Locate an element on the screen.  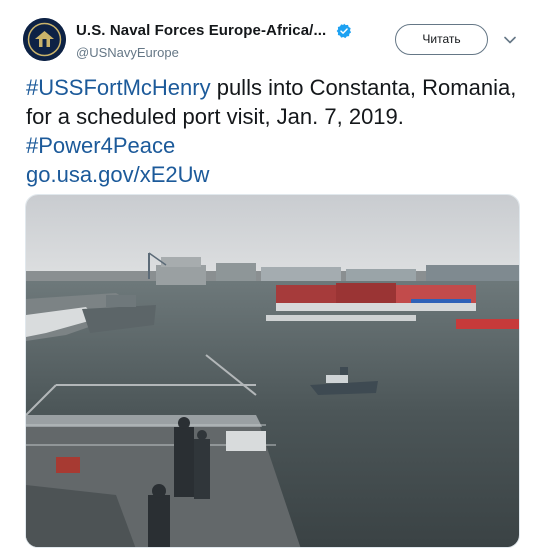
tweet-url: go.usa.gov/xE2Uw is located at coordinates (276, 174).